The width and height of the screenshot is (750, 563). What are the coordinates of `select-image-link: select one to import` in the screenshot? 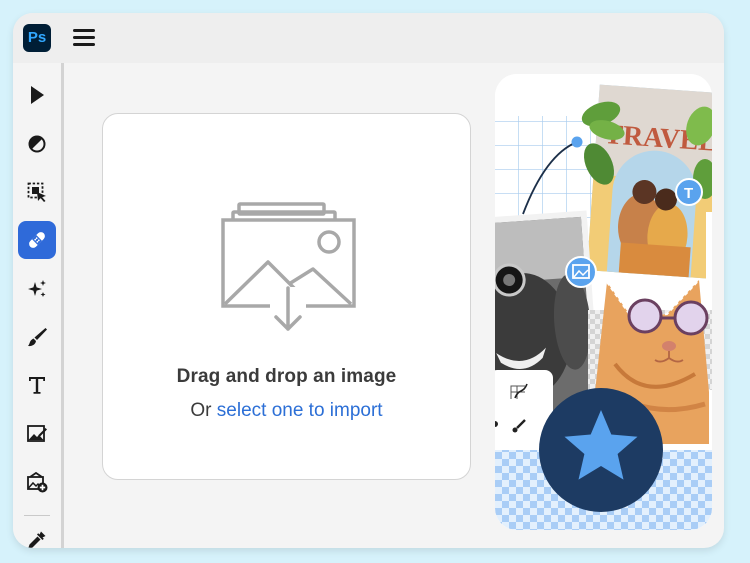 It's located at (300, 410).